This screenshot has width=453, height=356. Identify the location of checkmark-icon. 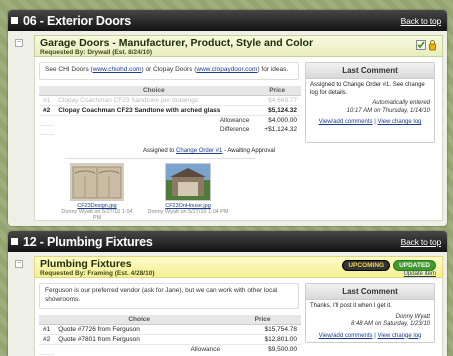
(421, 45).